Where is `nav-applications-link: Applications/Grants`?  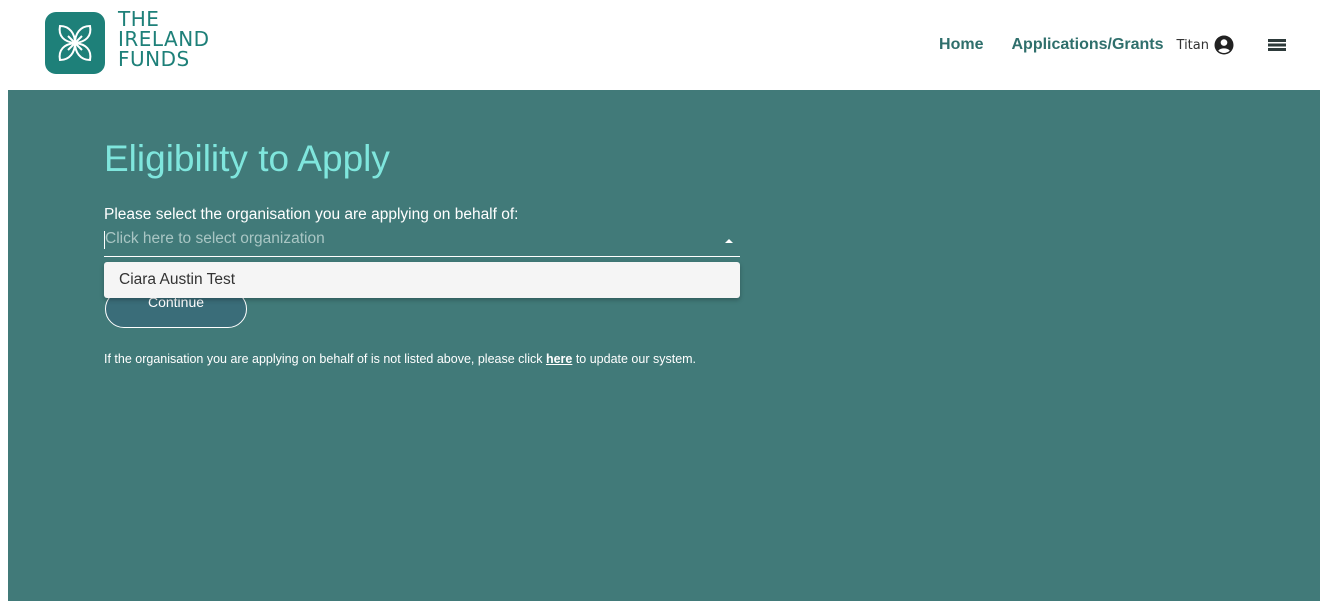
nav-applications-link: Applications/Grants is located at coordinates (1088, 45).